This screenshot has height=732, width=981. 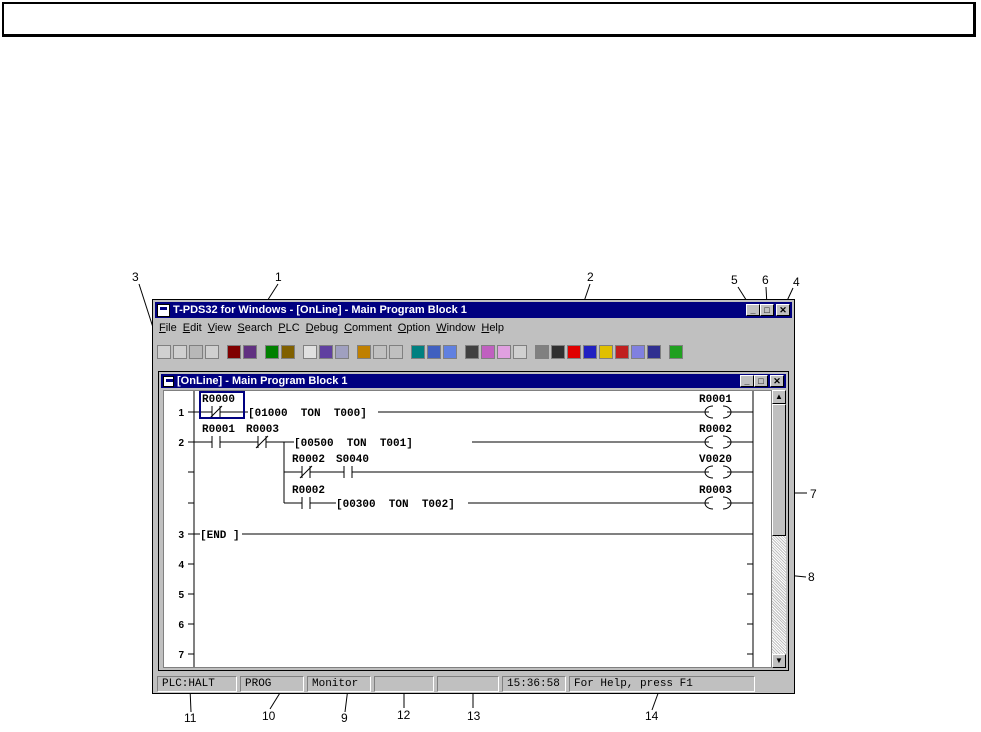 I want to click on new-file-icon, so click(x=164, y=352).